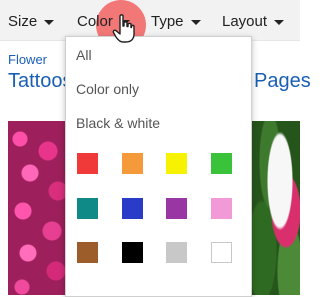 This screenshot has width=320, height=297. What do you see at coordinates (107, 89) in the screenshot?
I see `menu-item-color-only: Color only` at bounding box center [107, 89].